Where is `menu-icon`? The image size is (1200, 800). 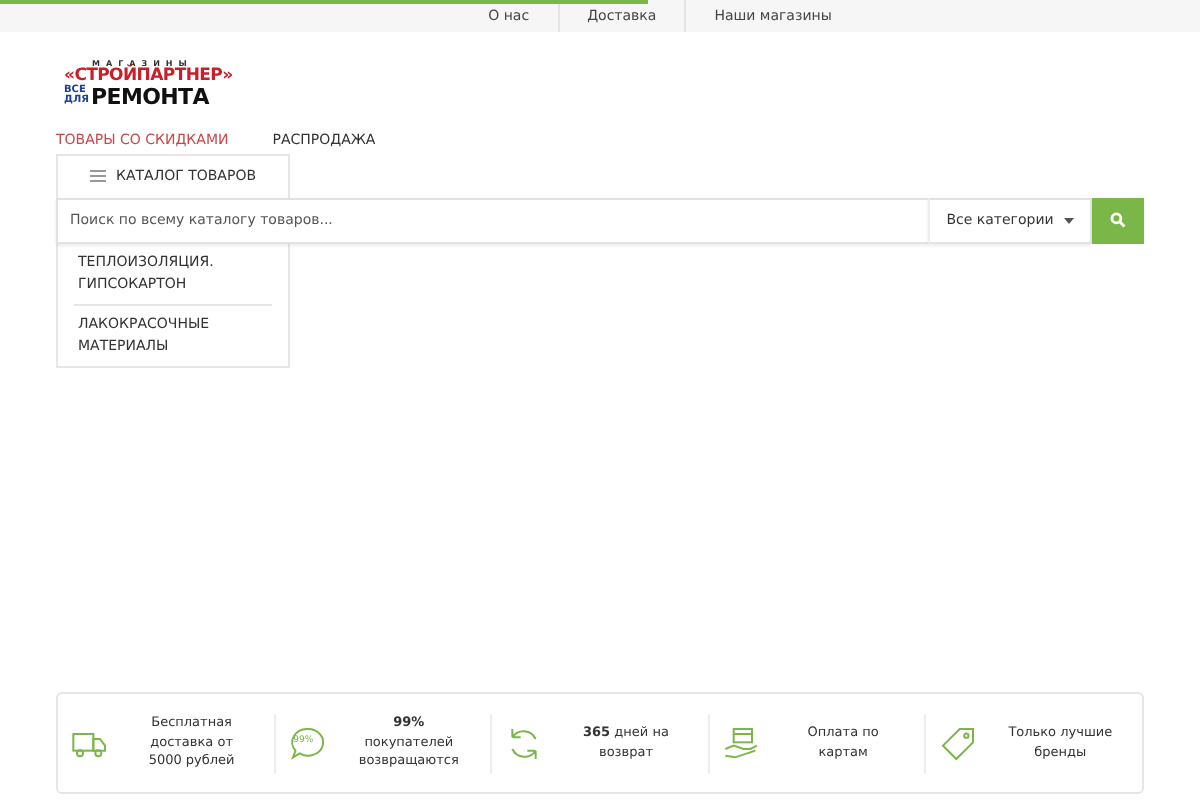
menu-icon is located at coordinates (98, 176).